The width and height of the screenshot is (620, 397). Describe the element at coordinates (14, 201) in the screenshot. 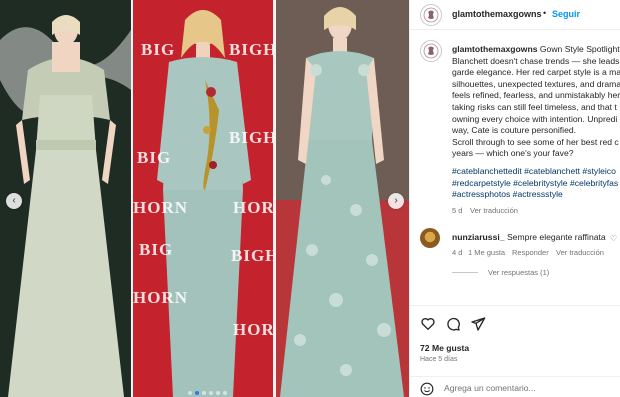

I see `carousel-prev-button: ‹` at that location.